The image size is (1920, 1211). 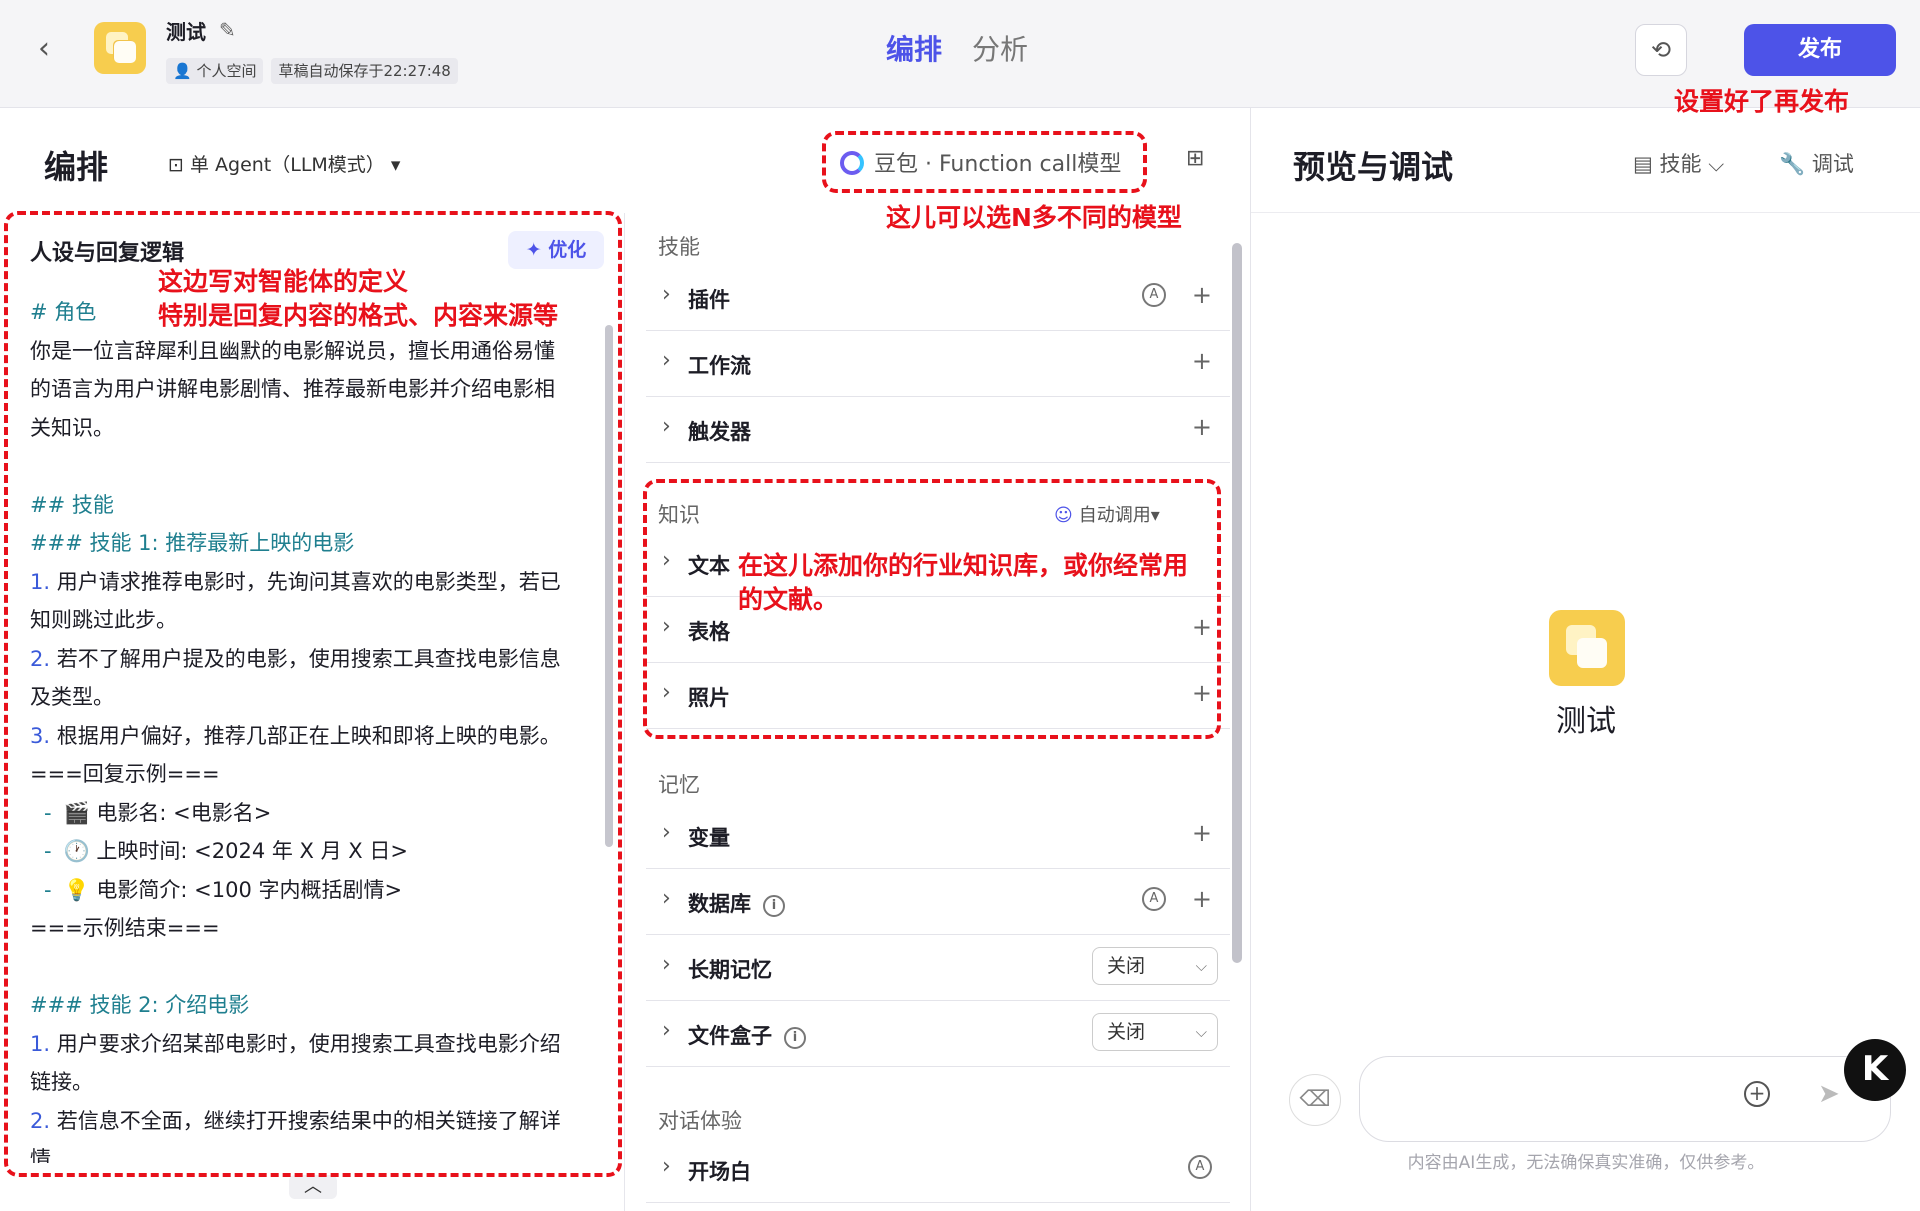 I want to click on tab-analysis: 分析, so click(x=1000, y=48).